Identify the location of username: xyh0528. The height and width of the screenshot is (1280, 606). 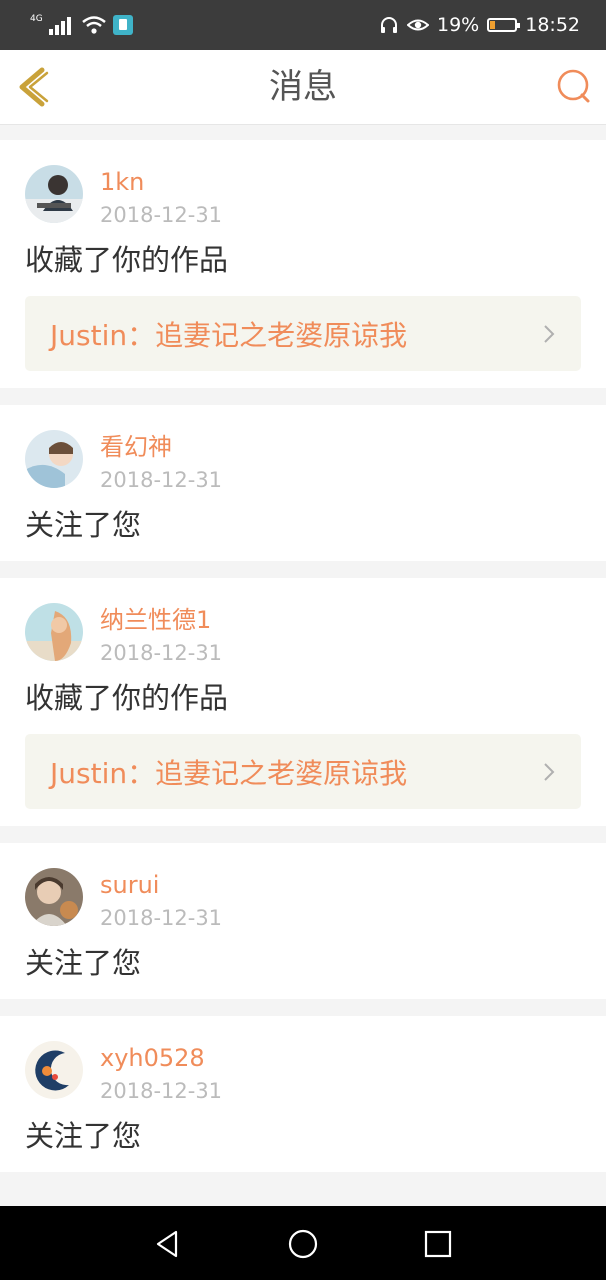
(152, 1058).